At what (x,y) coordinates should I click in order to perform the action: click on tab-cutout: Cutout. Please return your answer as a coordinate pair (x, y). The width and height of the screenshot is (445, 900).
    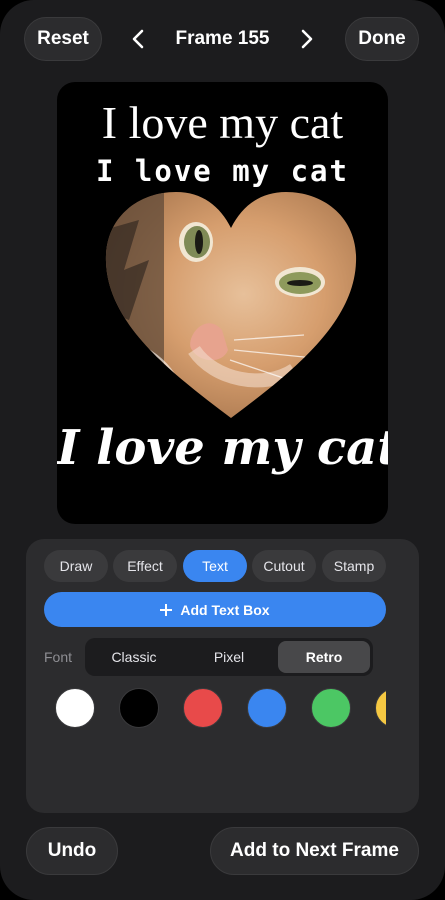
    Looking at the image, I should click on (284, 566).